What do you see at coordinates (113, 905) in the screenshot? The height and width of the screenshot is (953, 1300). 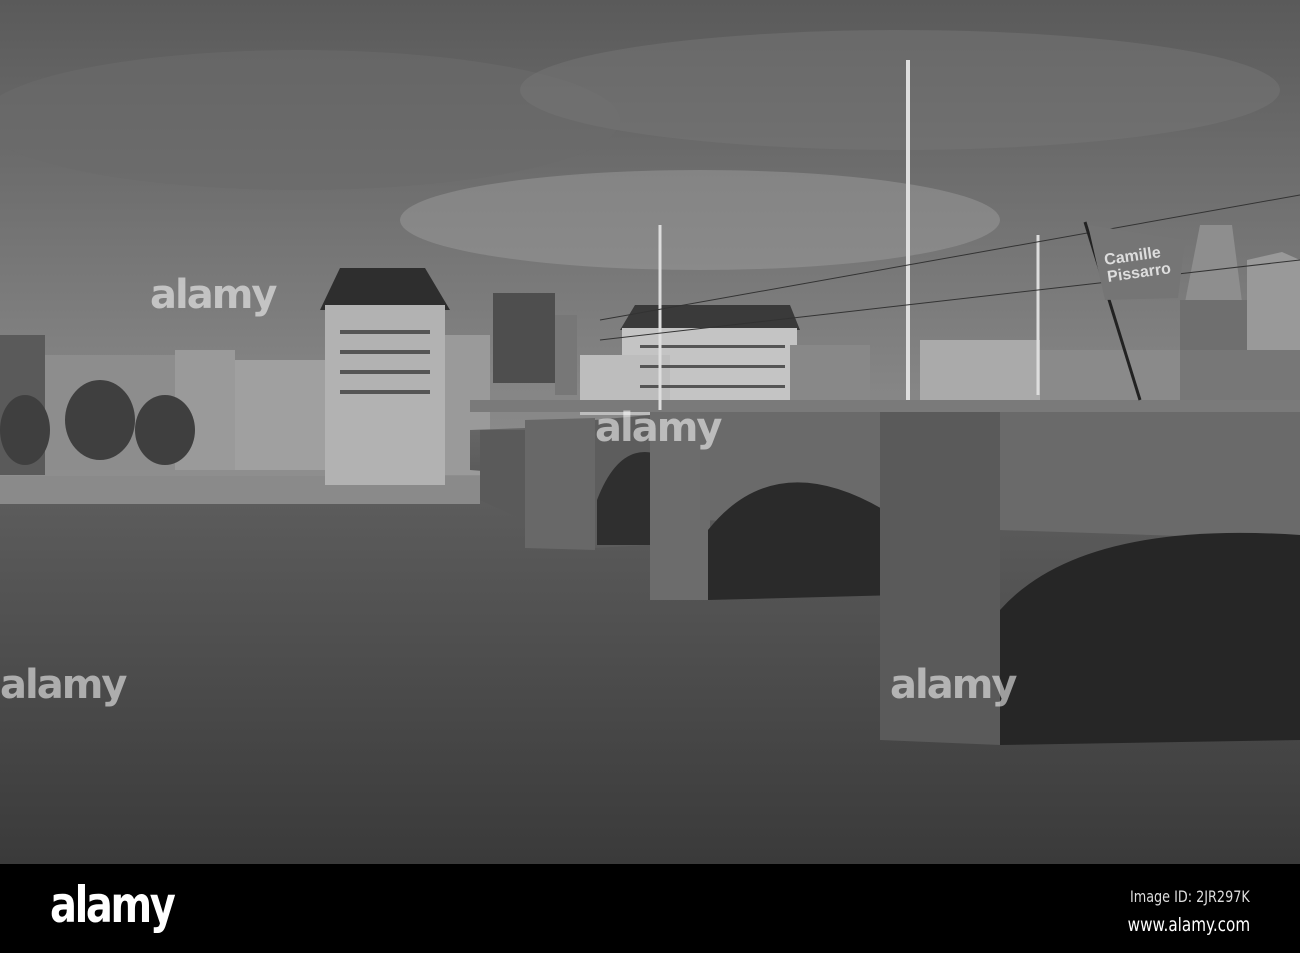 I see `alamy-logo: alamy` at bounding box center [113, 905].